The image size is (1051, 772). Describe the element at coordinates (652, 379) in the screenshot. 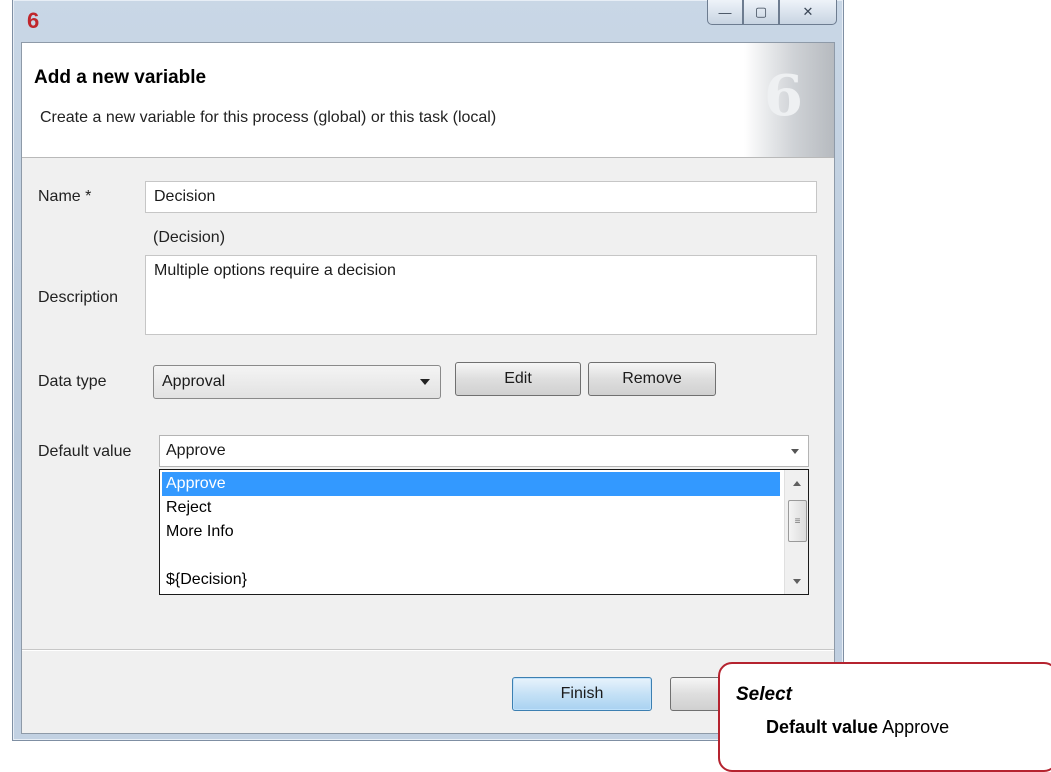

I see `remove-button: Remove` at that location.